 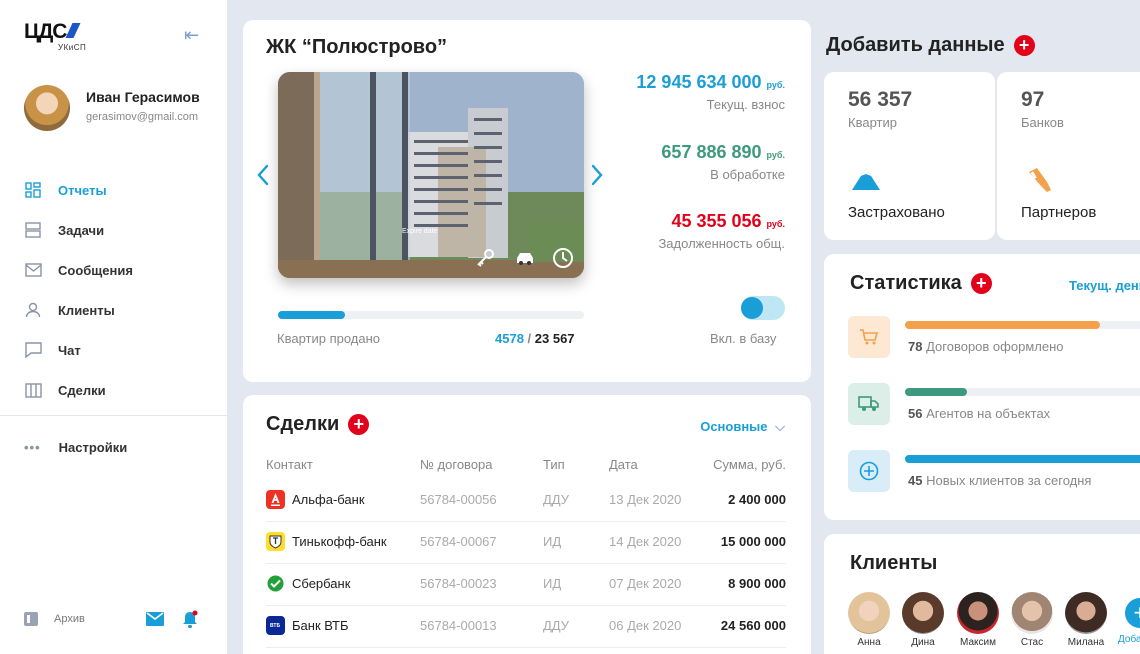 What do you see at coordinates (86, 310) in the screenshot?
I see `nav-label: Клиенты` at bounding box center [86, 310].